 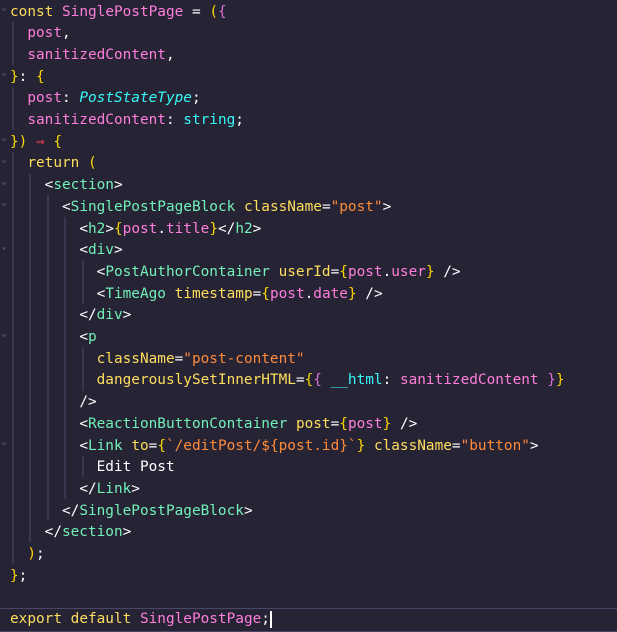 What do you see at coordinates (308, 78) in the screenshot?
I see `code-line: }: {` at bounding box center [308, 78].